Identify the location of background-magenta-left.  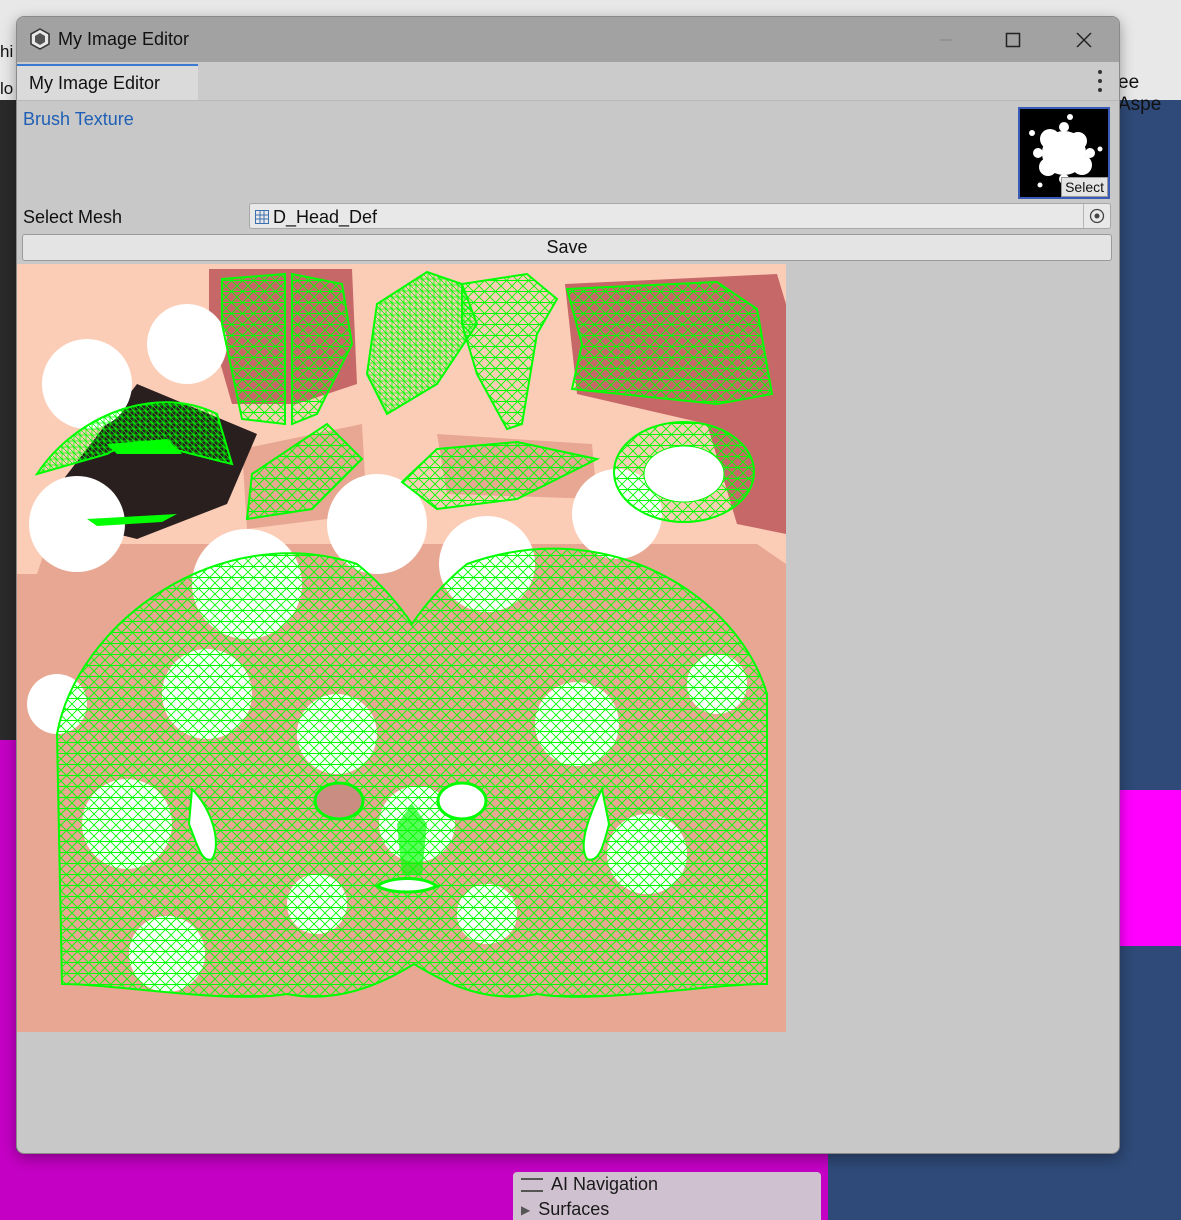
(8, 980).